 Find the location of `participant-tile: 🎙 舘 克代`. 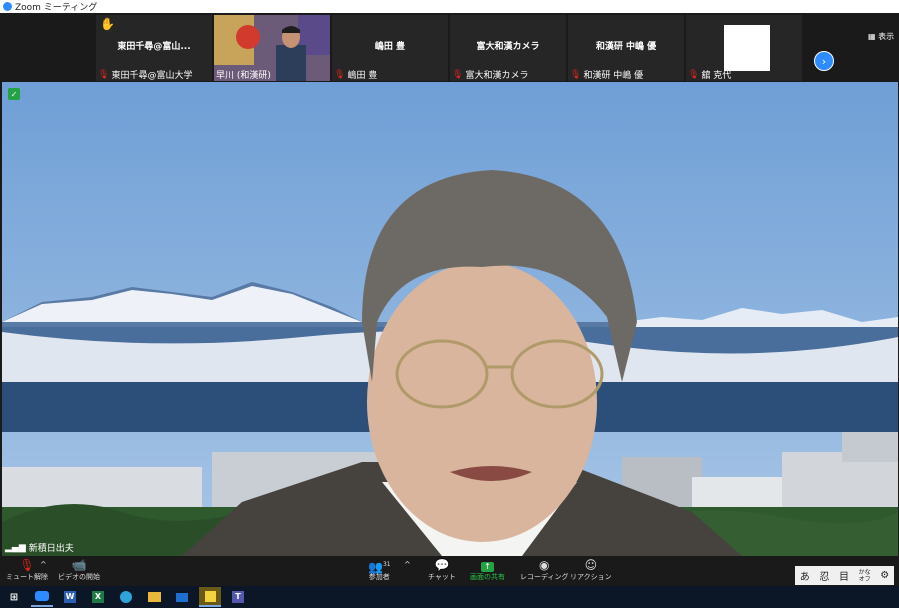

participant-tile: 🎙 舘 克代 is located at coordinates (744, 48).